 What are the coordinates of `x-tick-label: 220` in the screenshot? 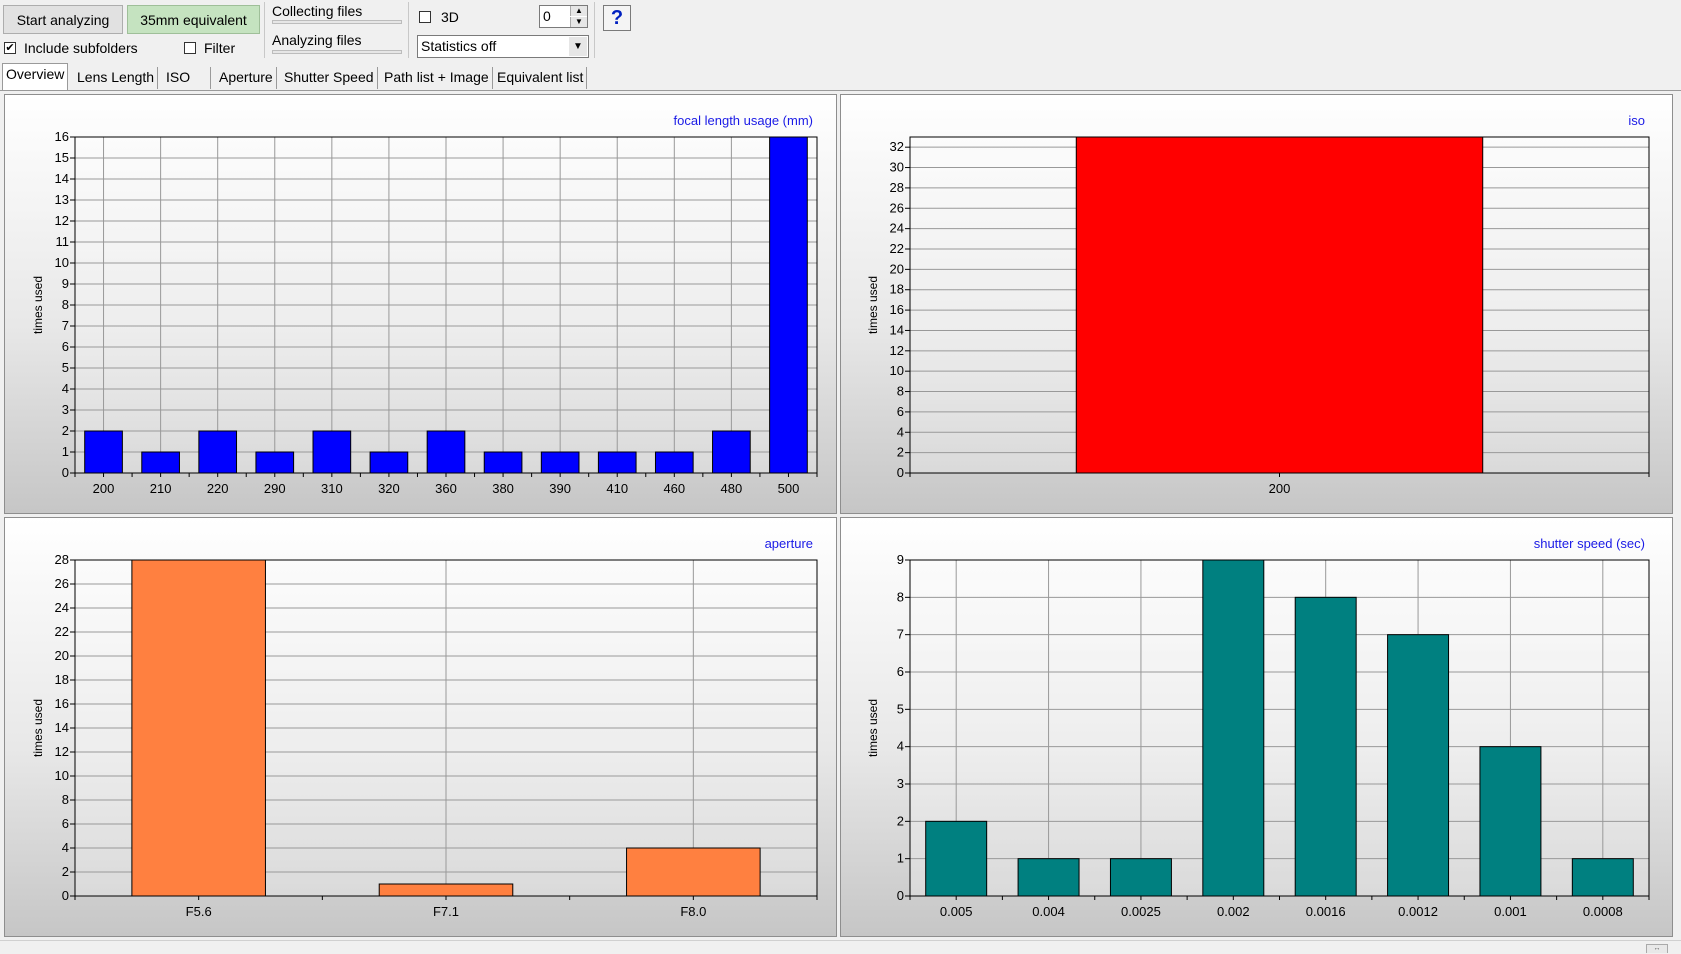 It's located at (218, 488).